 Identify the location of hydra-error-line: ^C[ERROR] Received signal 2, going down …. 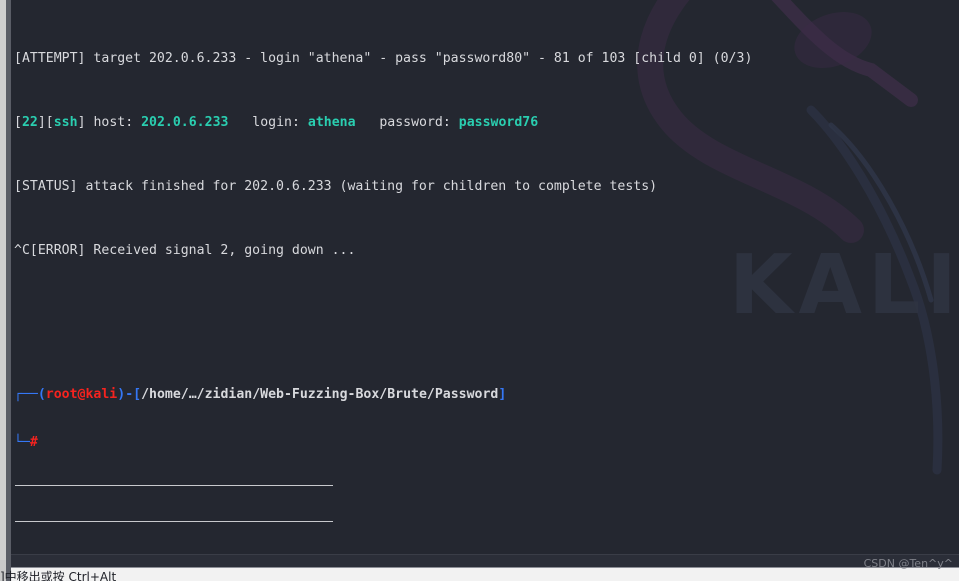
(185, 250).